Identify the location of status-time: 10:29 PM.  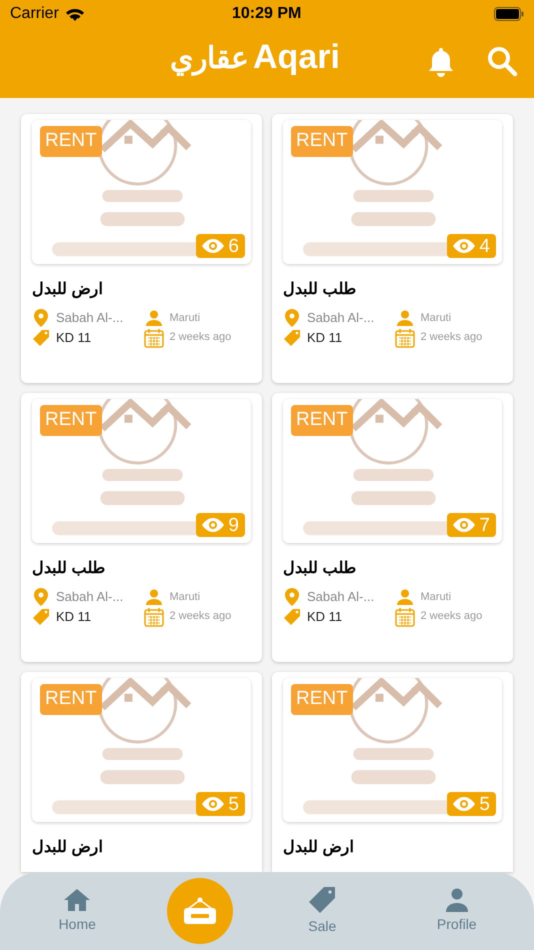
(267, 14).